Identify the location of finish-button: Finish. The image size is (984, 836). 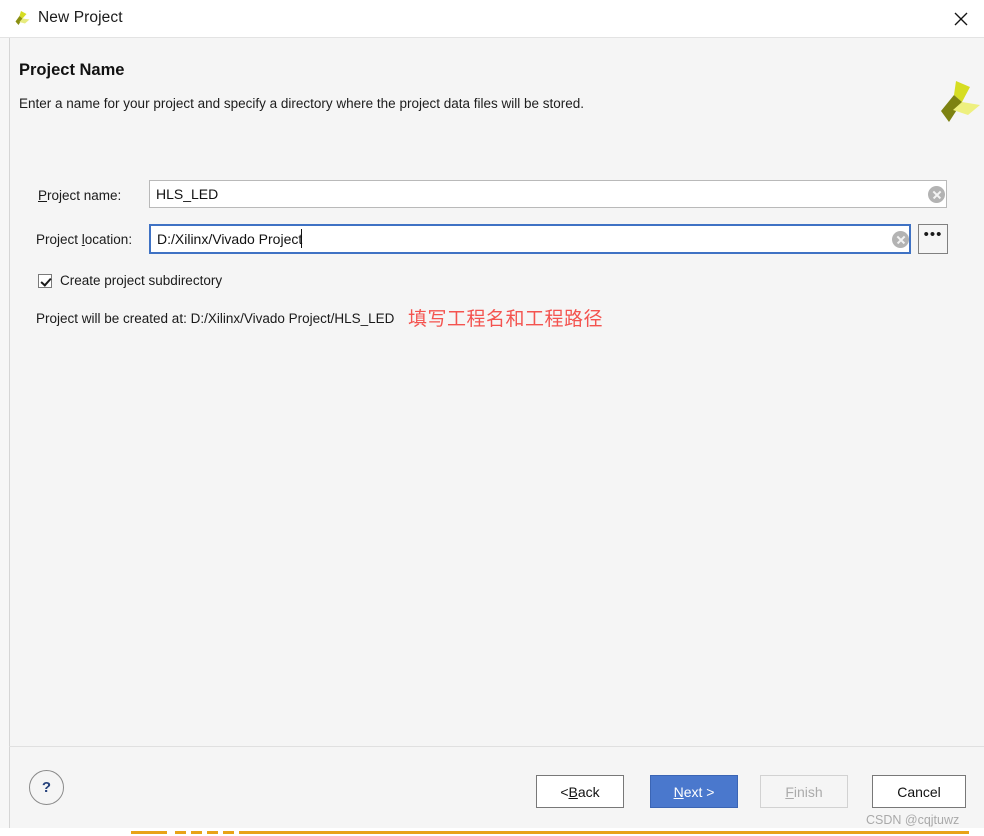
(804, 791).